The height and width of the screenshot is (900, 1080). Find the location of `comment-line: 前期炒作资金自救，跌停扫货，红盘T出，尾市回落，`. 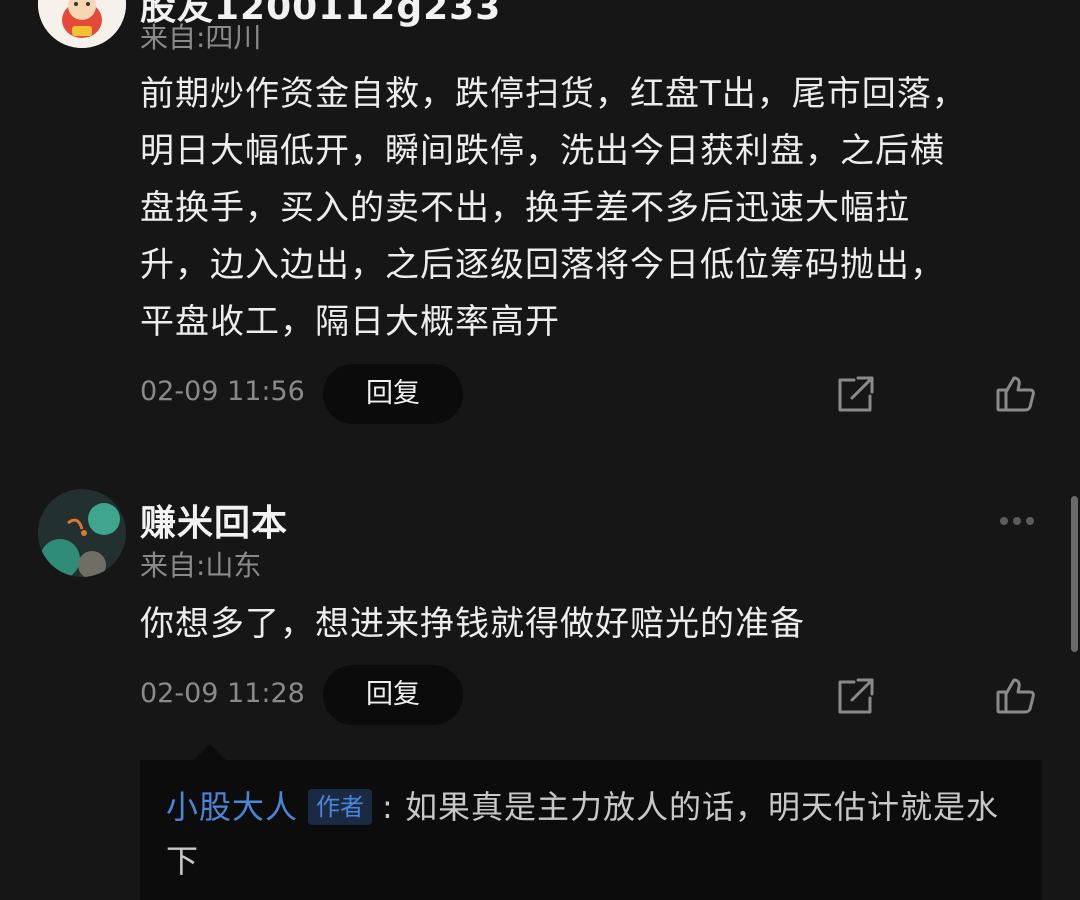

comment-line: 前期炒作资金自救，跌停扫货，红盘T出，尾市回落， is located at coordinates (553, 94).